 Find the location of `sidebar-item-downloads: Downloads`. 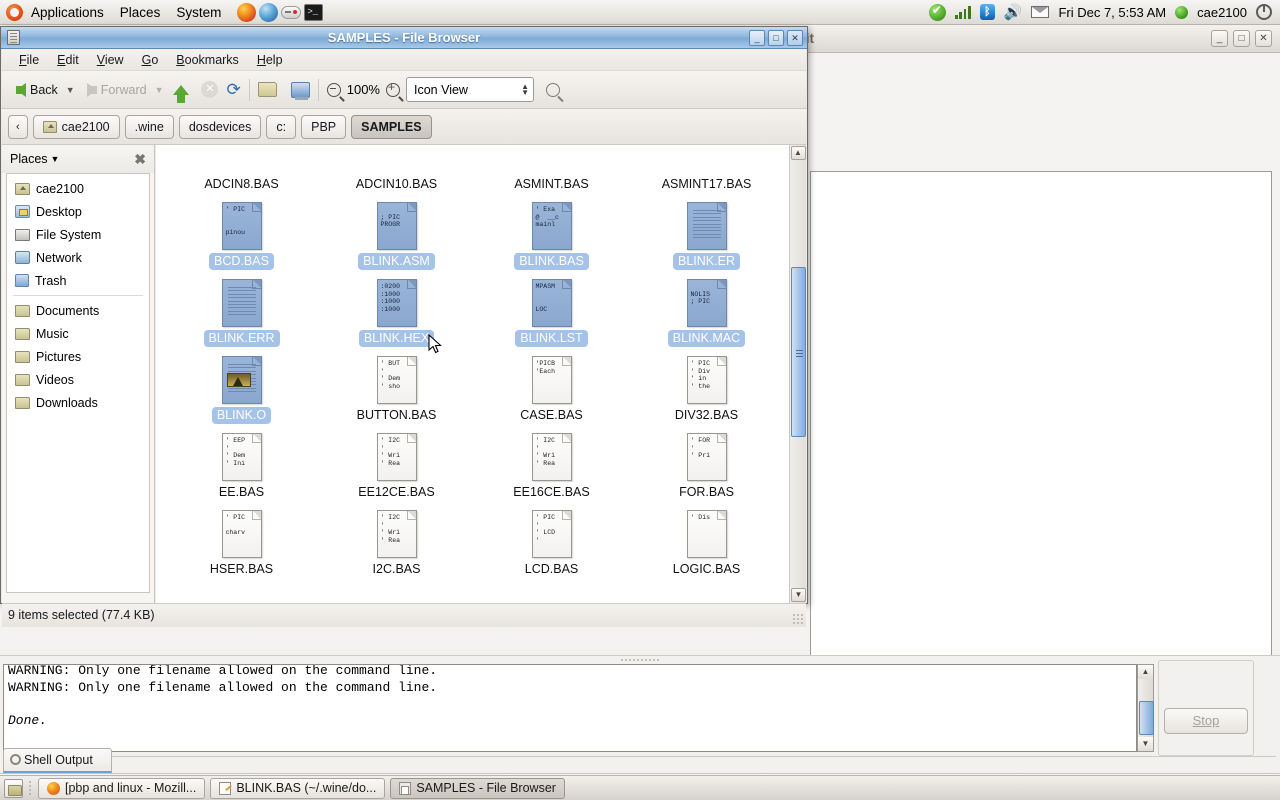

sidebar-item-downloads: Downloads is located at coordinates (78, 402).